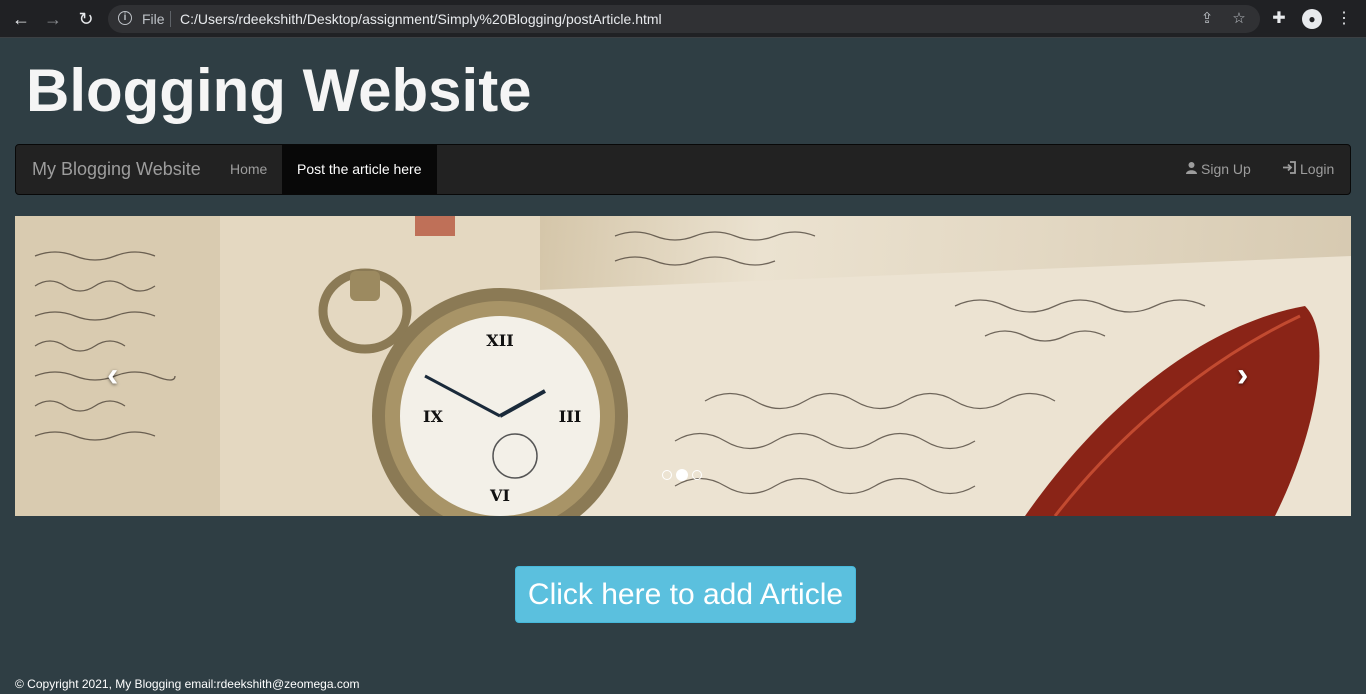 The width and height of the screenshot is (1366, 694). I want to click on svg-text: VI, so click(499, 495).